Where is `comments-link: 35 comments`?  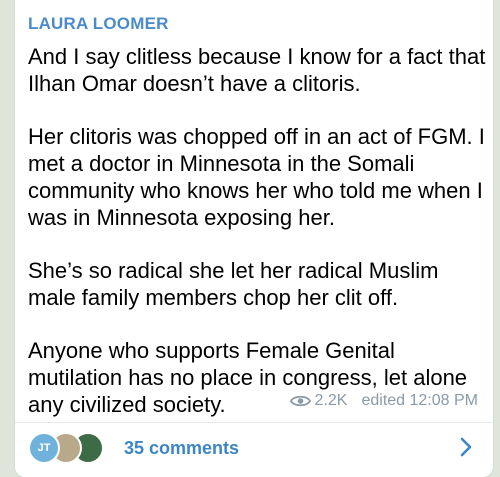 comments-link: 35 comments is located at coordinates (181, 448).